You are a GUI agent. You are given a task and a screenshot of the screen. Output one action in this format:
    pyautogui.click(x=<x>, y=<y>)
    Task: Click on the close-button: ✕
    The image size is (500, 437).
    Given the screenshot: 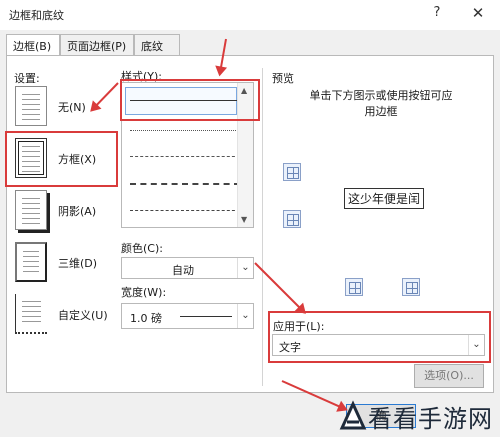 What is the action you would take?
    pyautogui.click(x=478, y=14)
    